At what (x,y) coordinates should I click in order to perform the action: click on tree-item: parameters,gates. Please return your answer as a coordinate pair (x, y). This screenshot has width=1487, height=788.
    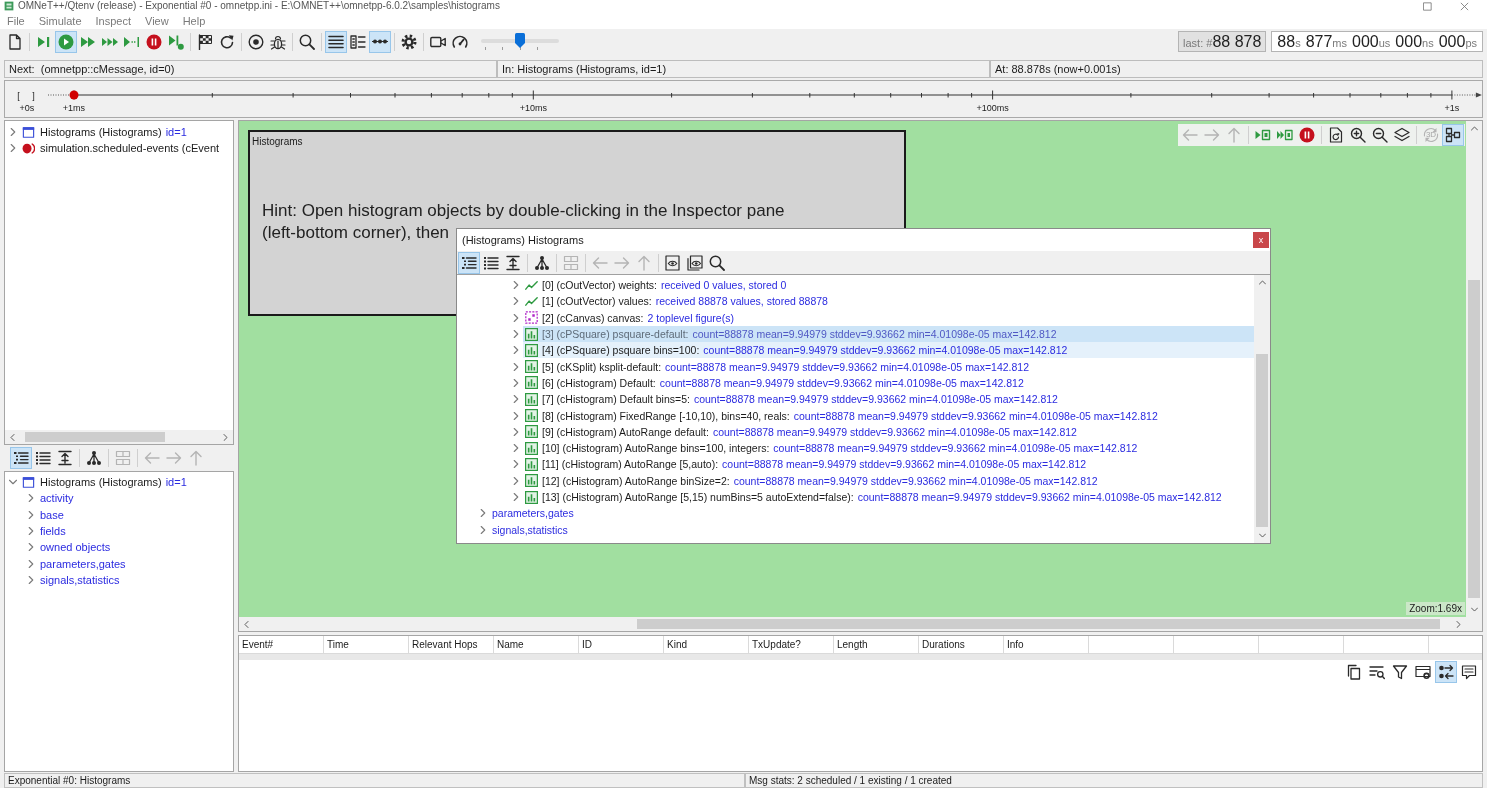
    Looking at the image, I should click on (872, 513).